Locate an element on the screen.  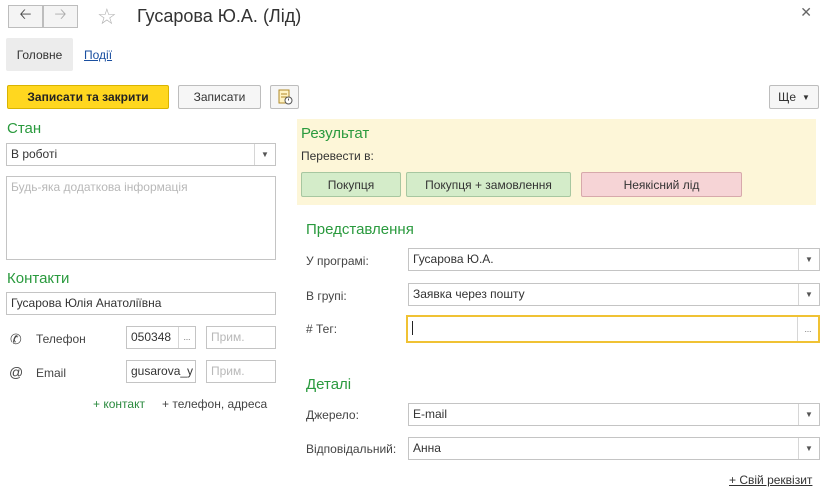
tag-label: # Тег: is located at coordinates (322, 329).